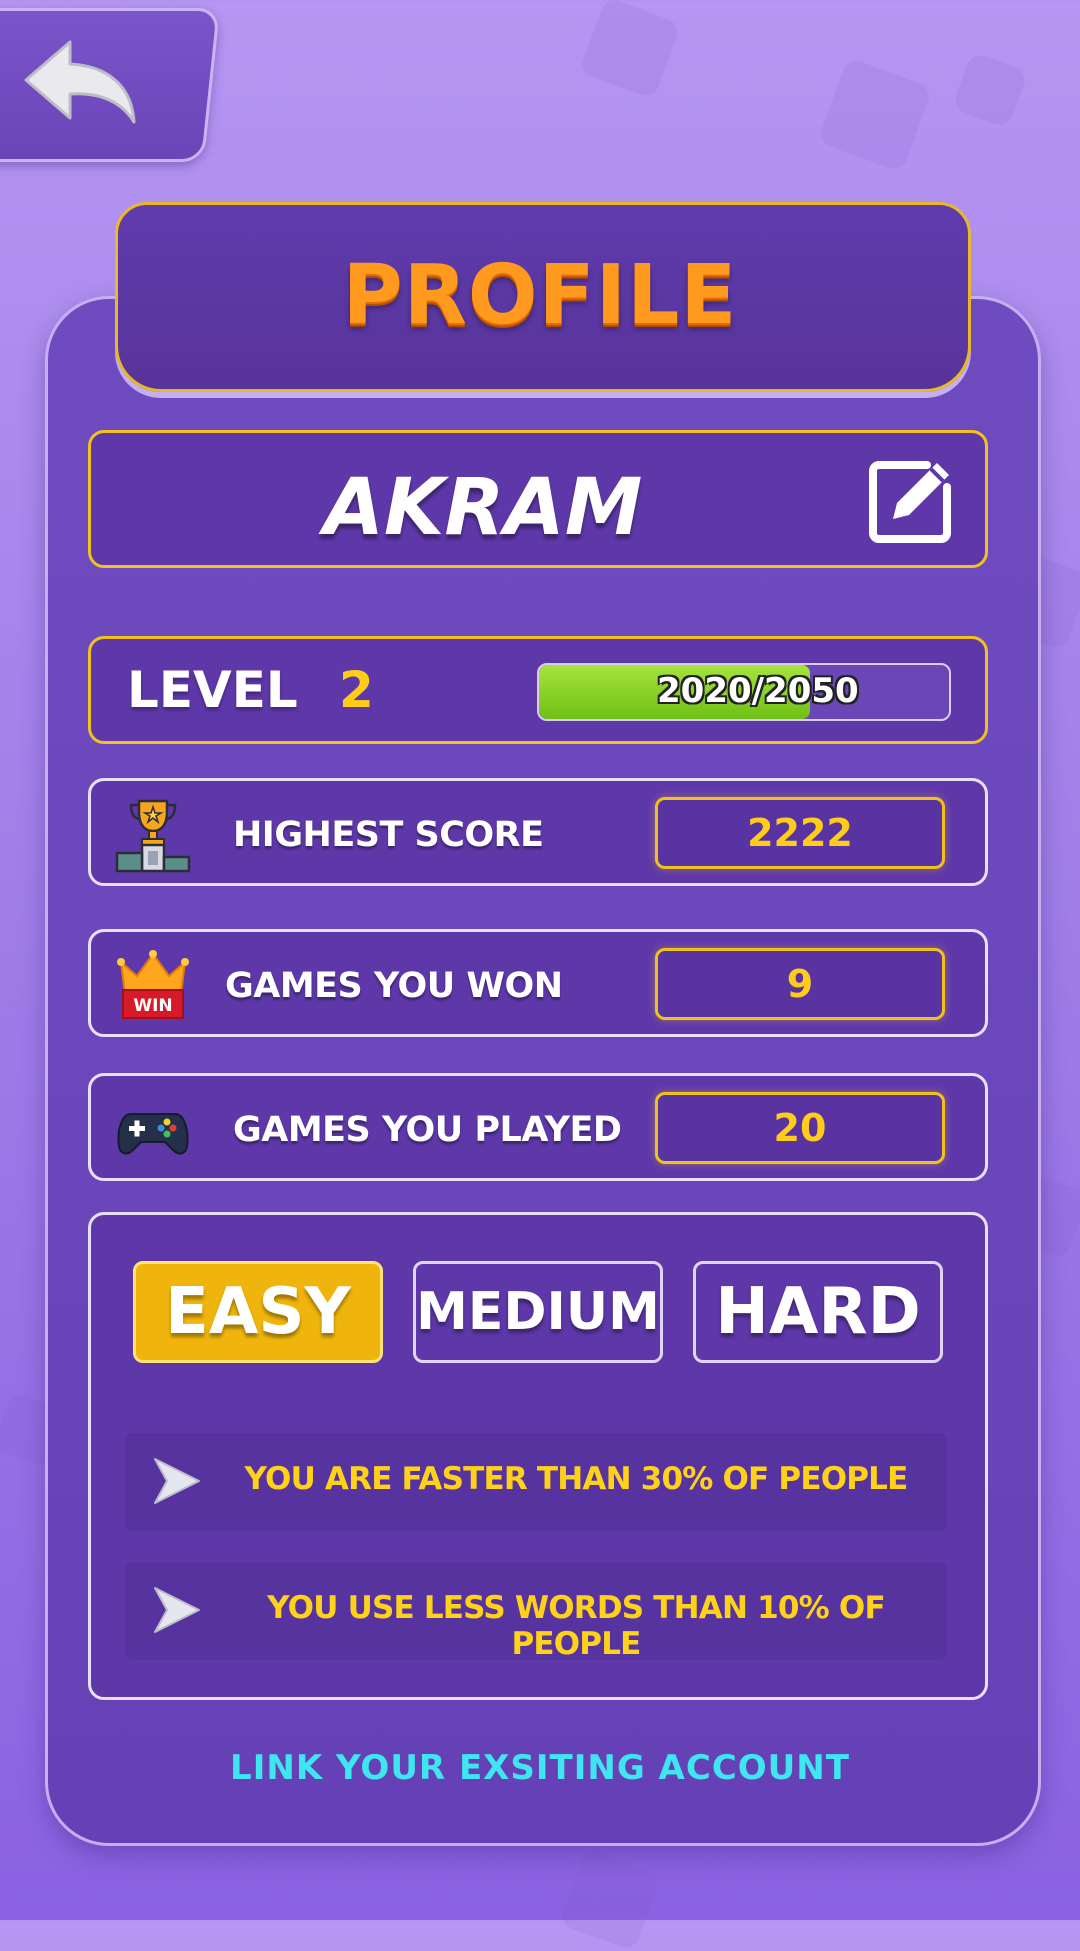 The image size is (1080, 1951). Describe the element at coordinates (258, 1312) in the screenshot. I see `difficulty-easy-button: EASY` at that location.